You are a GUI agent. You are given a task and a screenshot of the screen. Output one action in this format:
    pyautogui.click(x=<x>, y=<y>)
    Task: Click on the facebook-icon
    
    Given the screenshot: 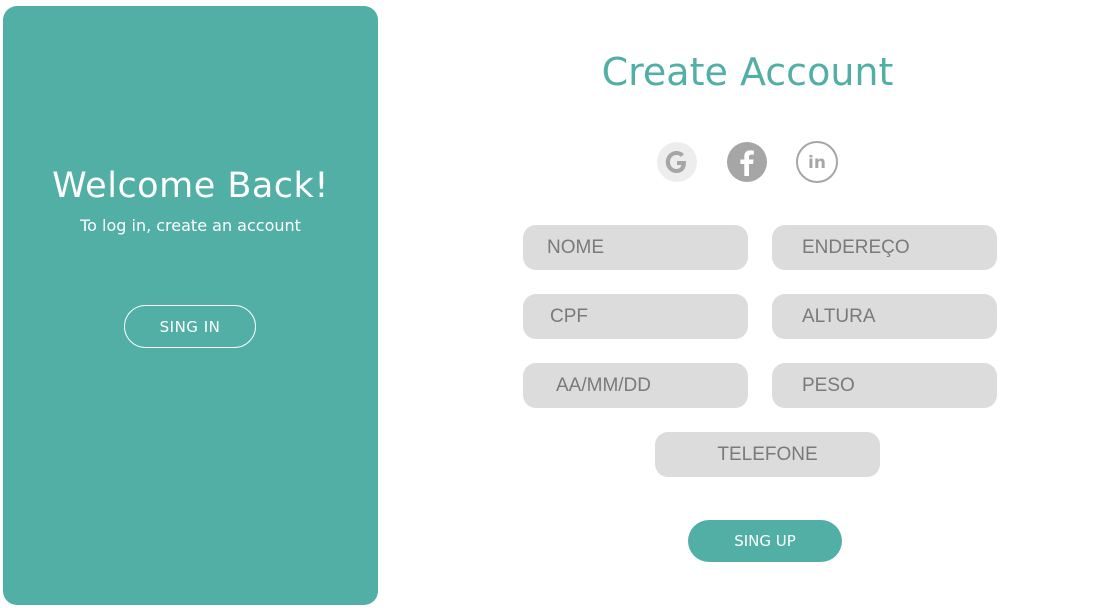 What is the action you would take?
    pyautogui.click(x=747, y=162)
    